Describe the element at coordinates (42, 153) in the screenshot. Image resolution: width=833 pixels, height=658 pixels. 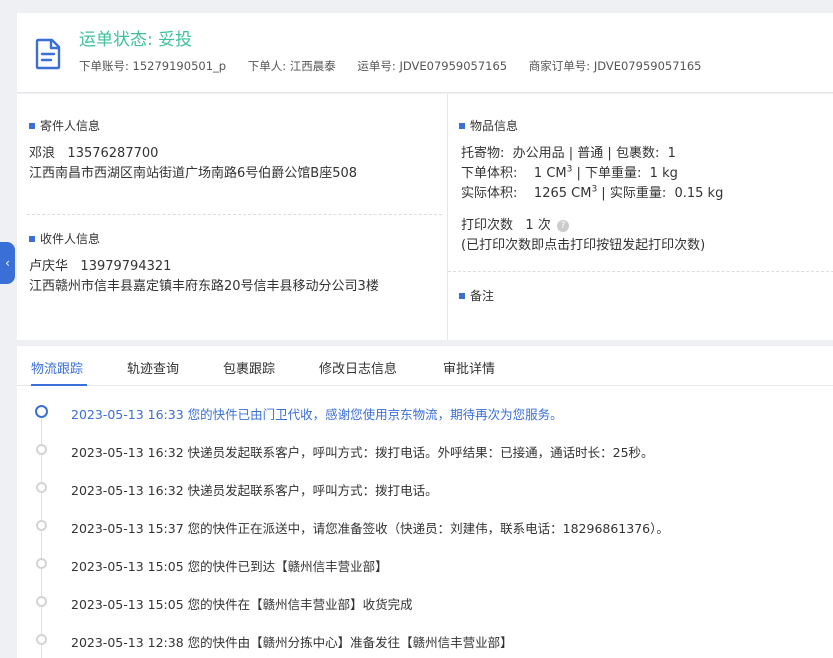
I see `sender-name: 邓浪` at that location.